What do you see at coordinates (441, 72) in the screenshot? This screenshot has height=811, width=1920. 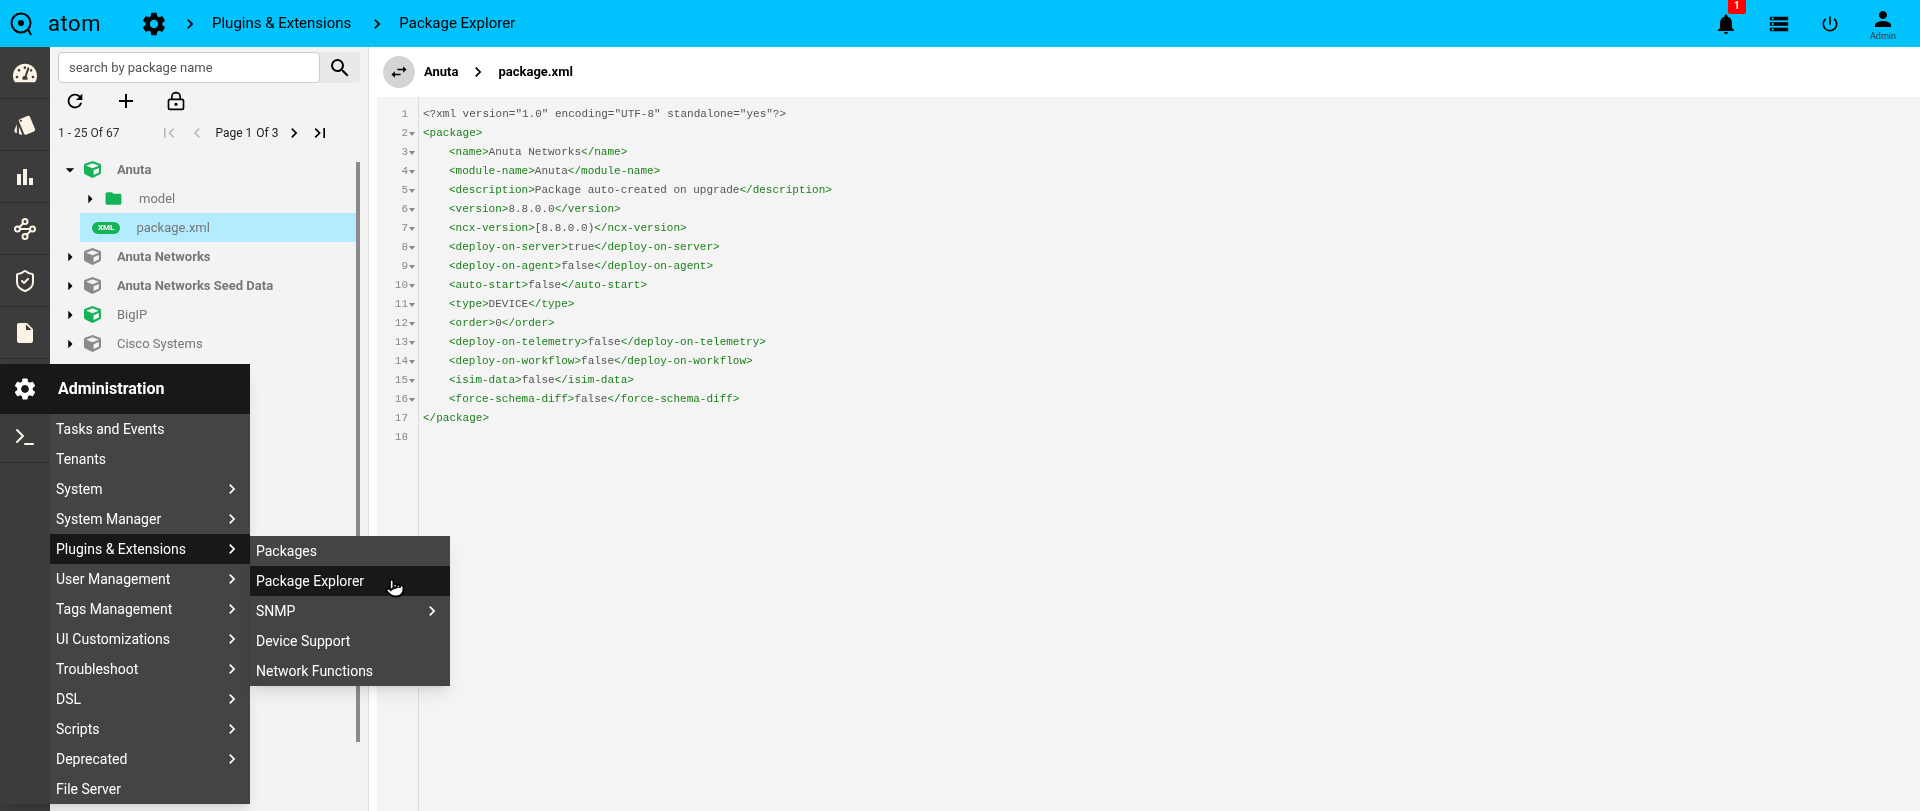 I see `editor-breadcrumb-item: Anuta` at bounding box center [441, 72].